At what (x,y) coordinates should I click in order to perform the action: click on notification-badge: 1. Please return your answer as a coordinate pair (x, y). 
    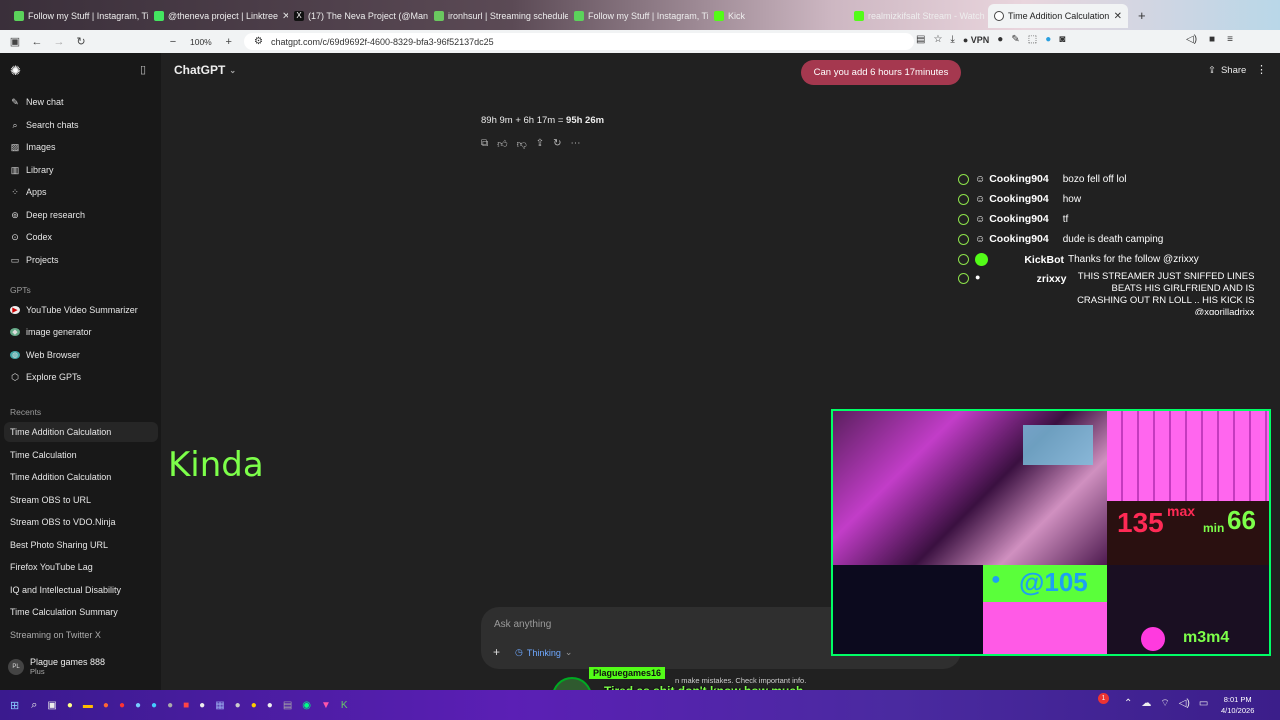
    Looking at the image, I should click on (1103, 698).